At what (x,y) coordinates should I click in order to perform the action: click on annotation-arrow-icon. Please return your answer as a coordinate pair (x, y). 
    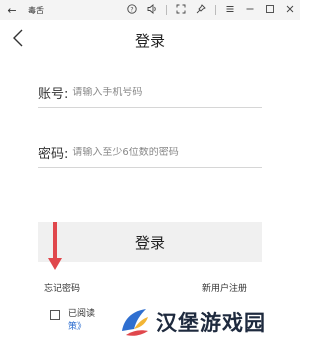
    Looking at the image, I should click on (55, 246).